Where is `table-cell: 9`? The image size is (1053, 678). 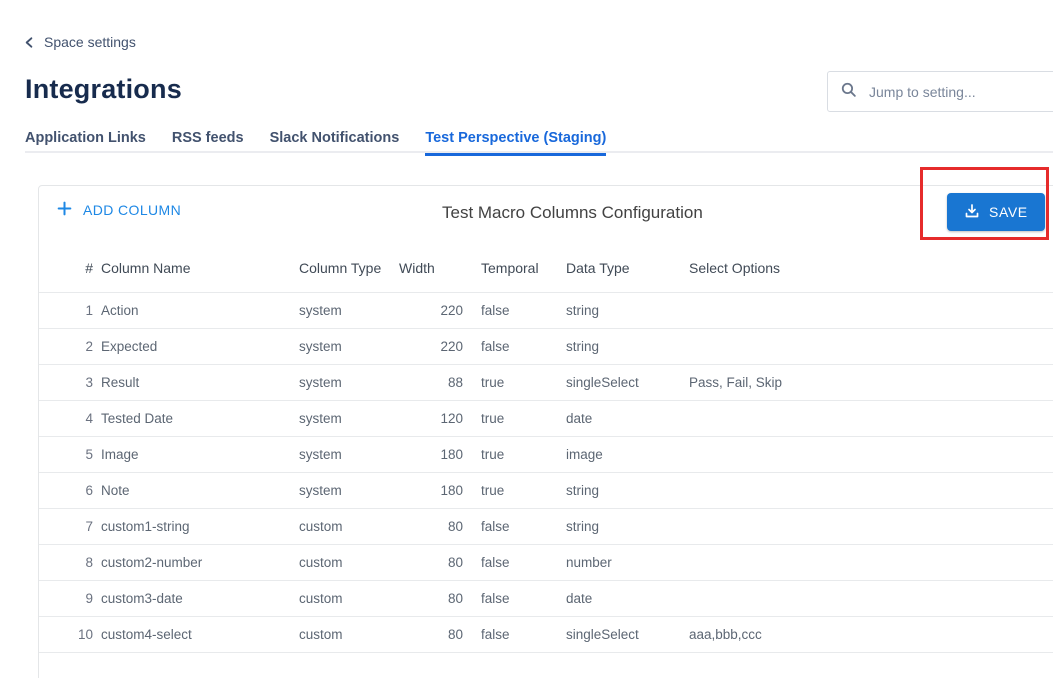
table-cell: 9 is located at coordinates (89, 598).